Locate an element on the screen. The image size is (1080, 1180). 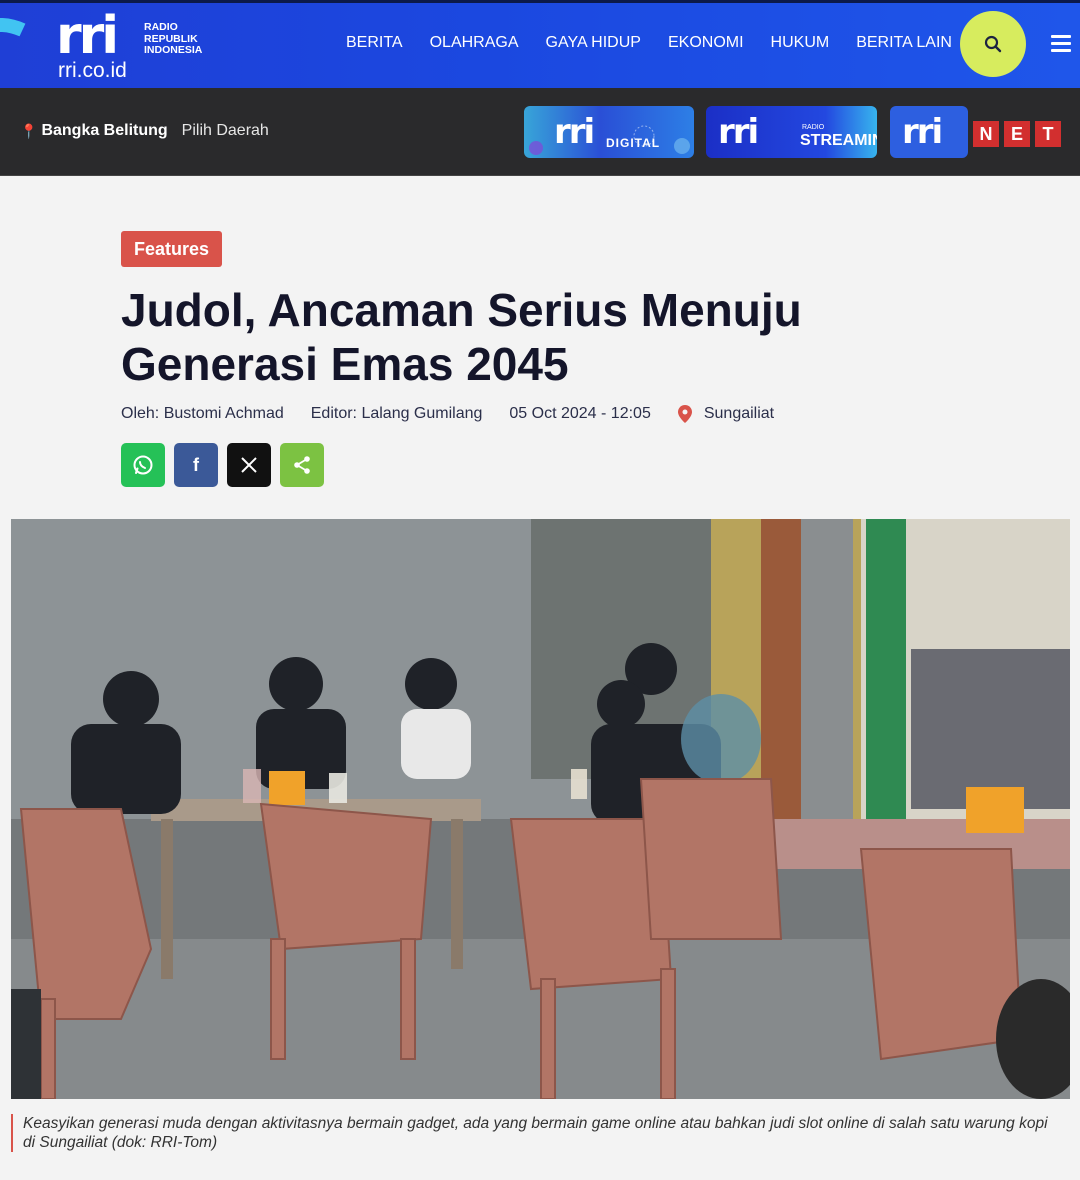
rri-streaming-radio-label: RADIO is located at coordinates (813, 127).